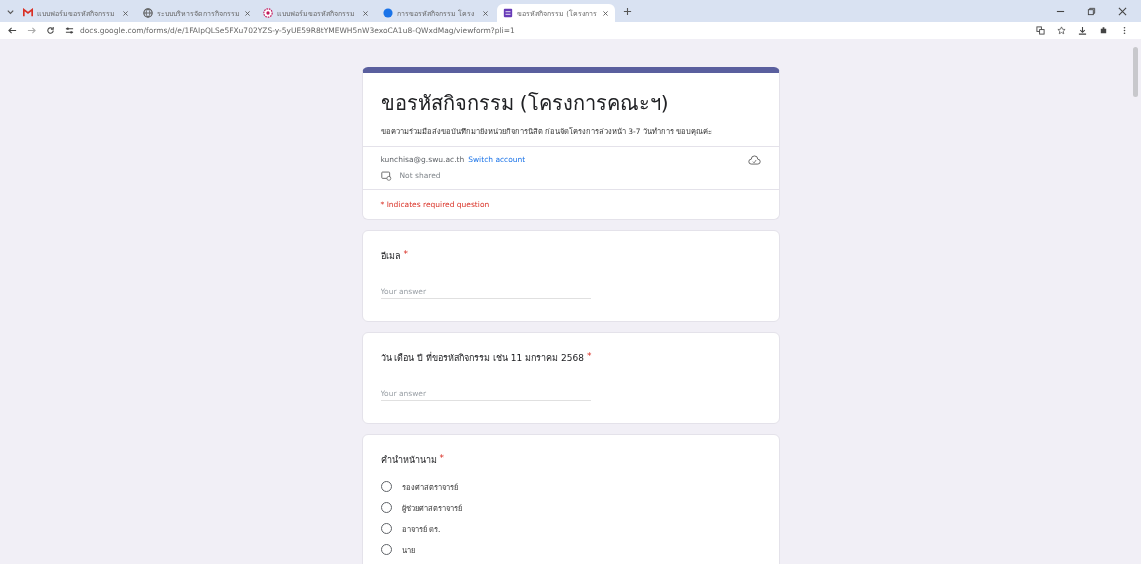 This screenshot has height=564, width=1141. What do you see at coordinates (1091, 11) in the screenshot?
I see `restore-icon` at bounding box center [1091, 11].